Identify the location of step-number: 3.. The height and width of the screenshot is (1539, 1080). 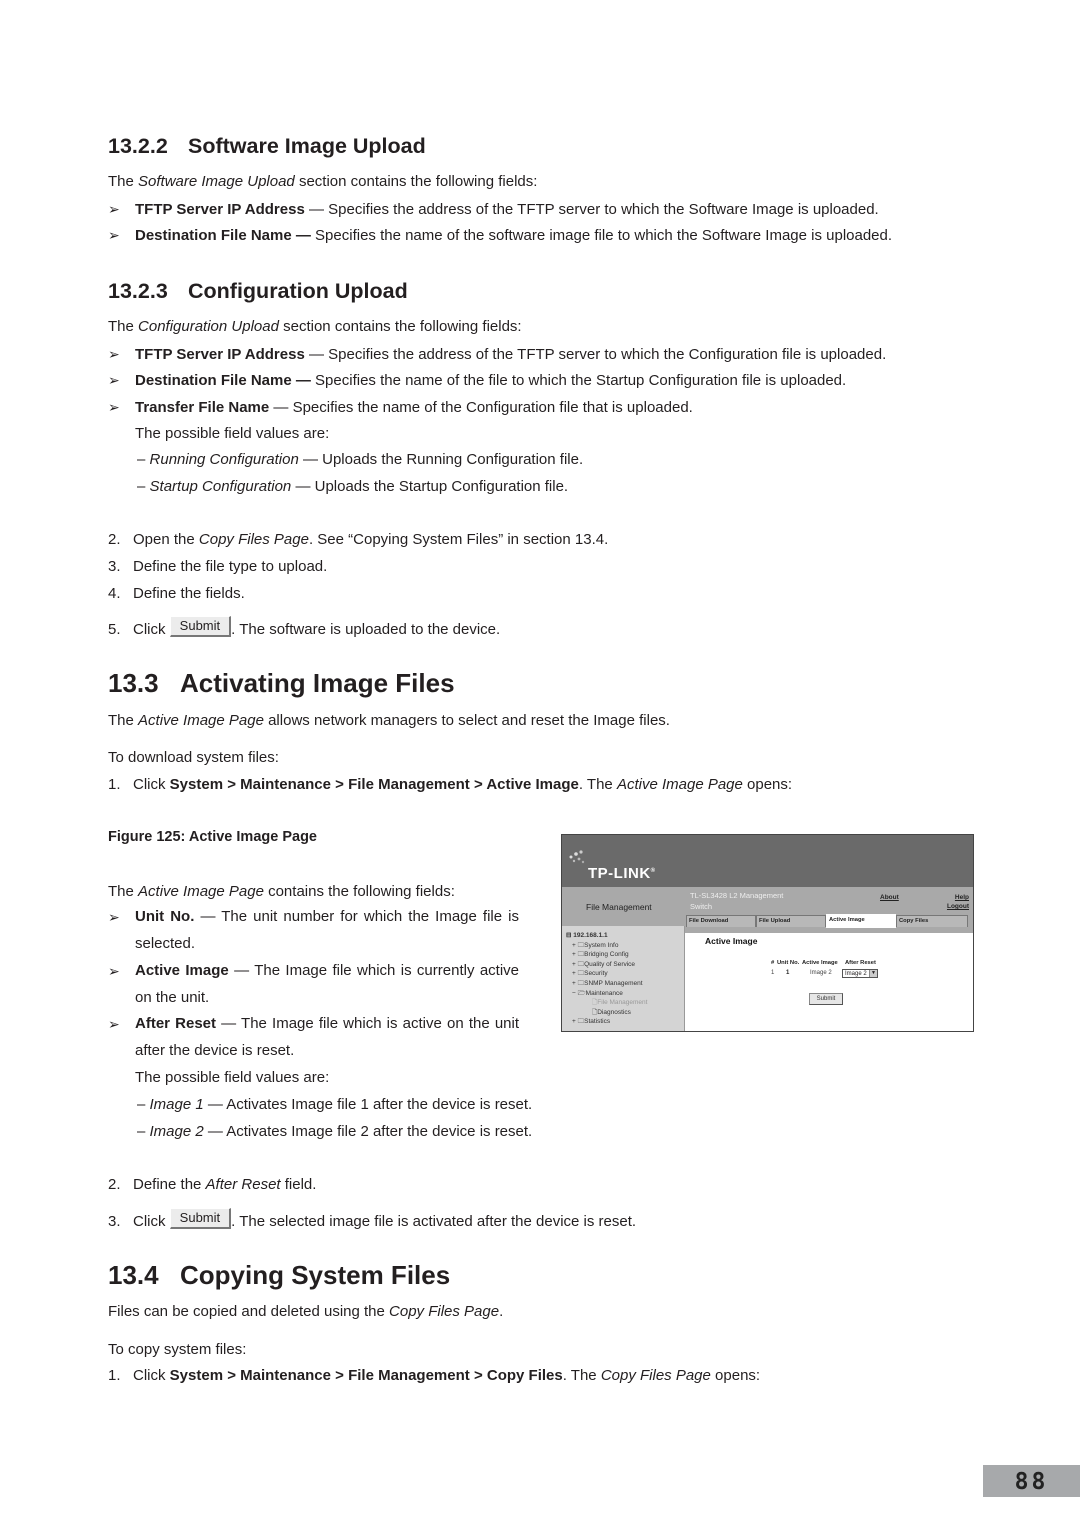
(114, 566).